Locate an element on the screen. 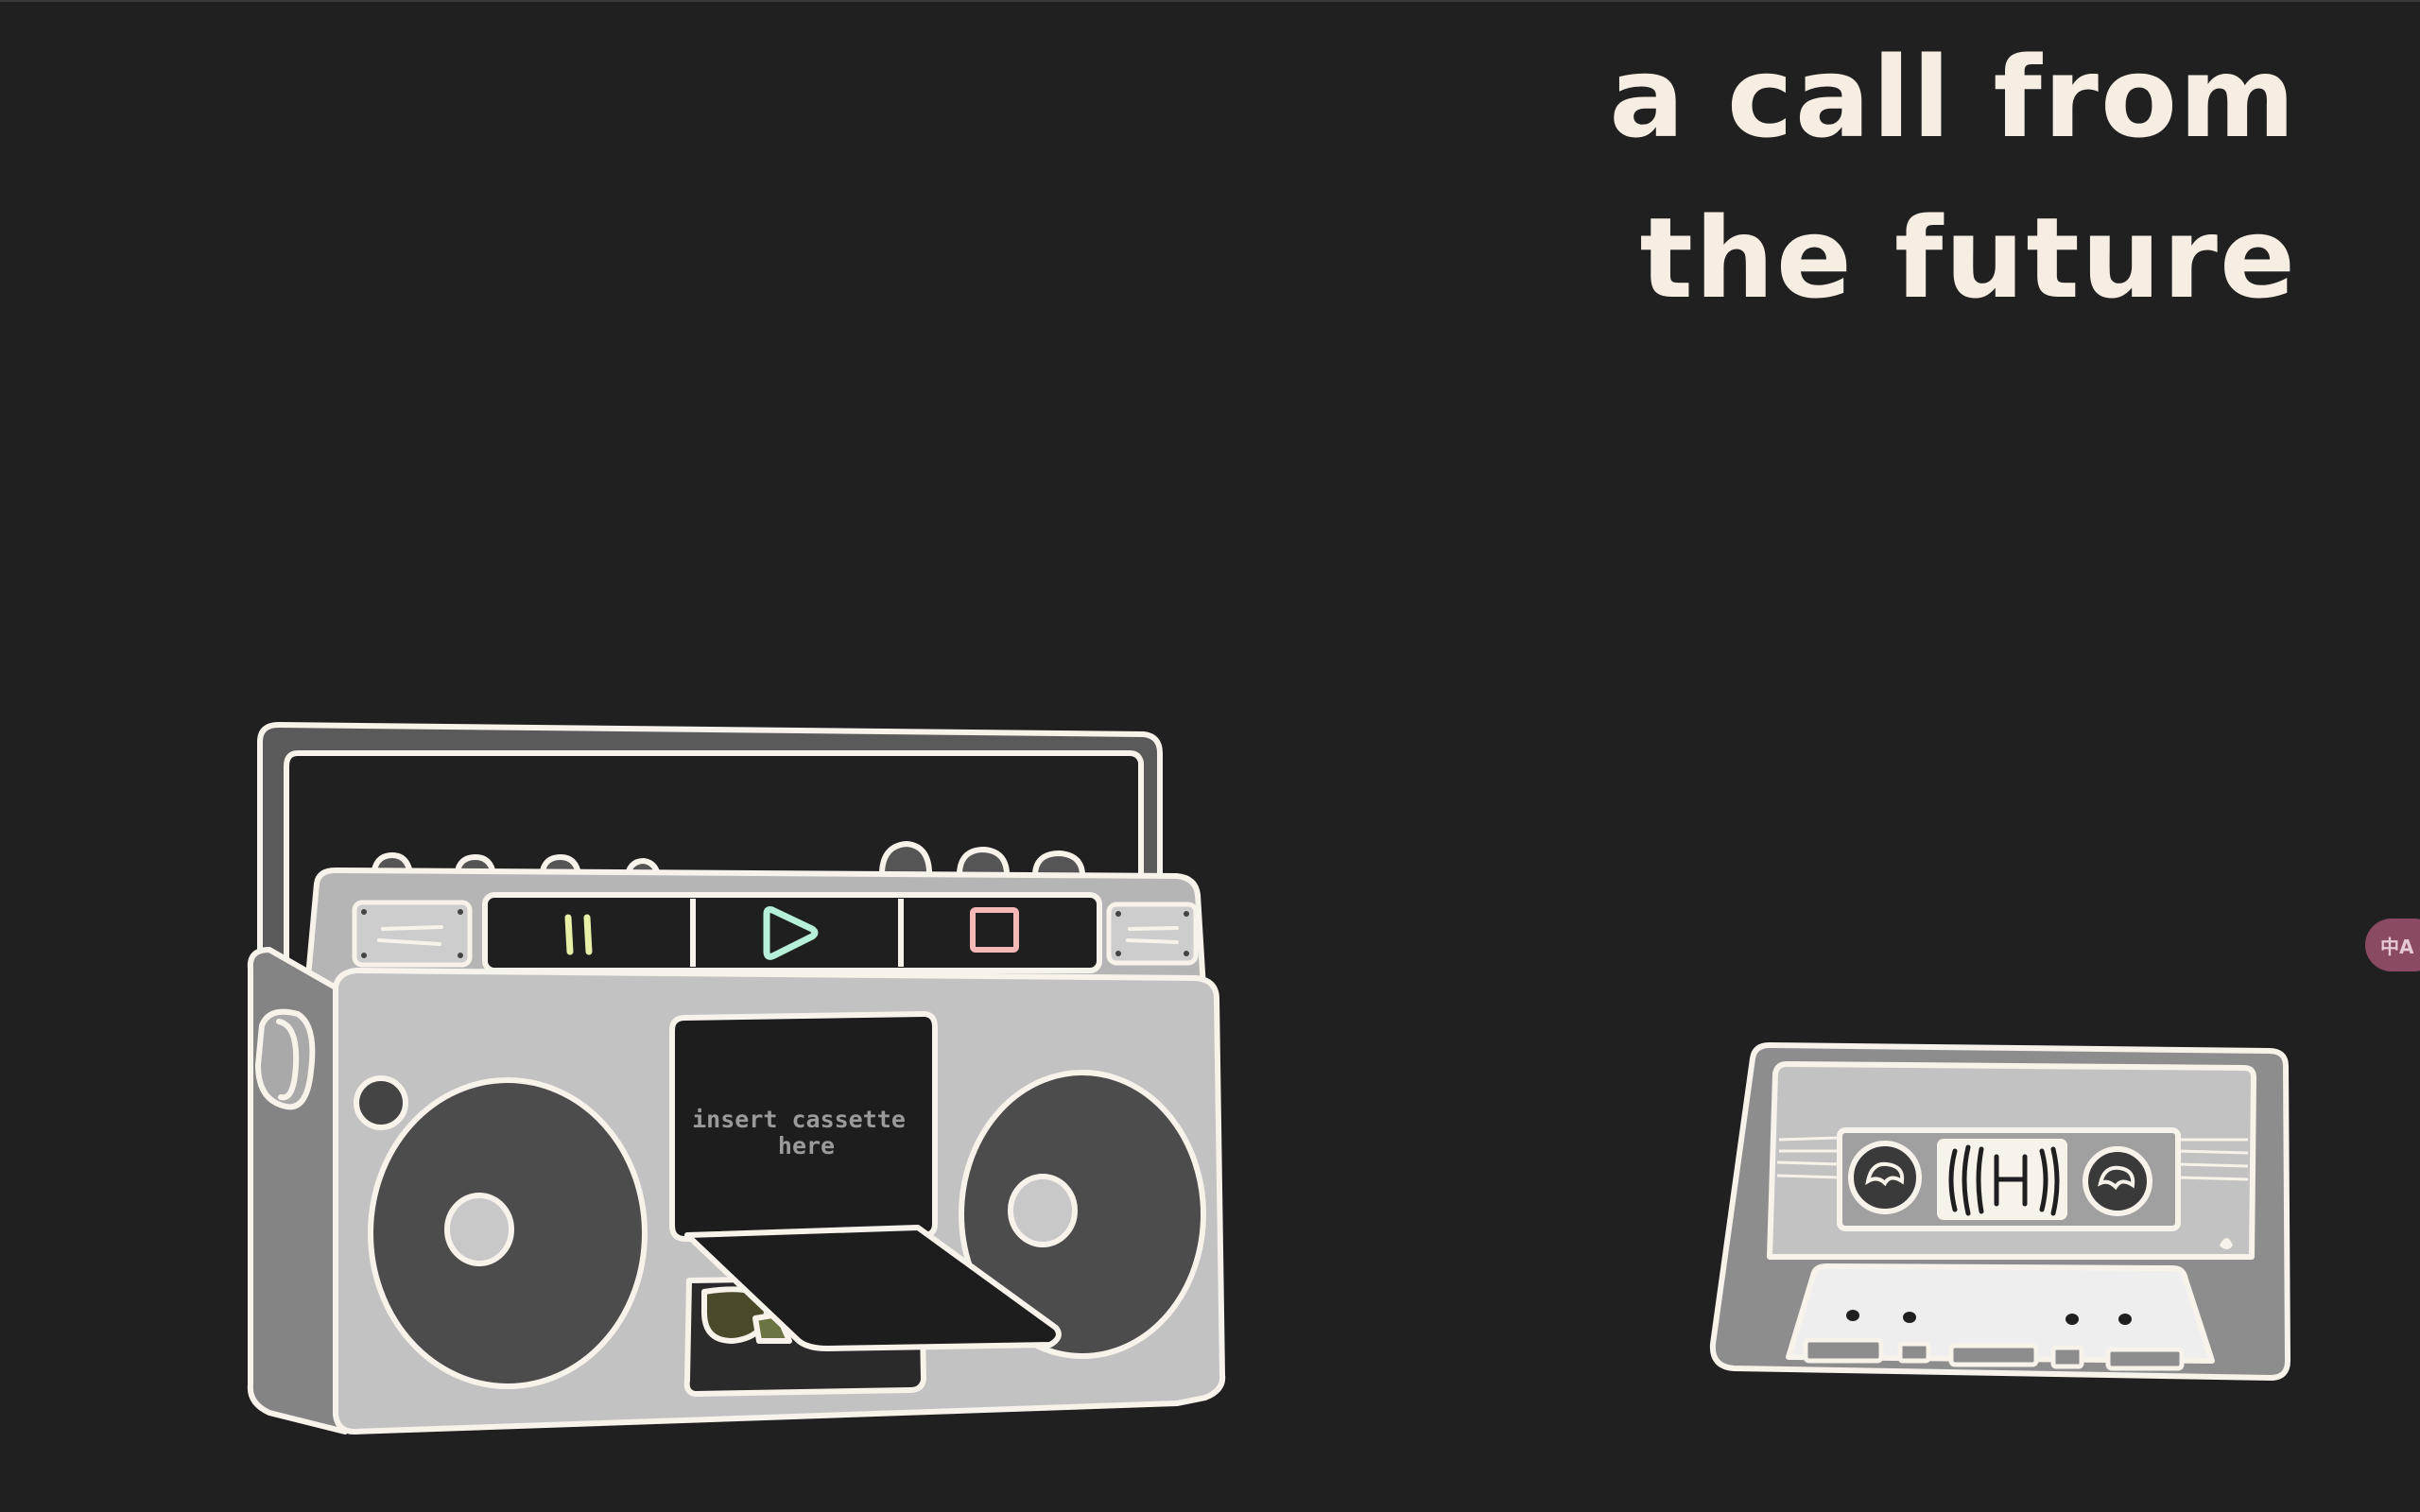 The image size is (2420, 1512). cassette-right-reel is located at coordinates (2117, 1181).